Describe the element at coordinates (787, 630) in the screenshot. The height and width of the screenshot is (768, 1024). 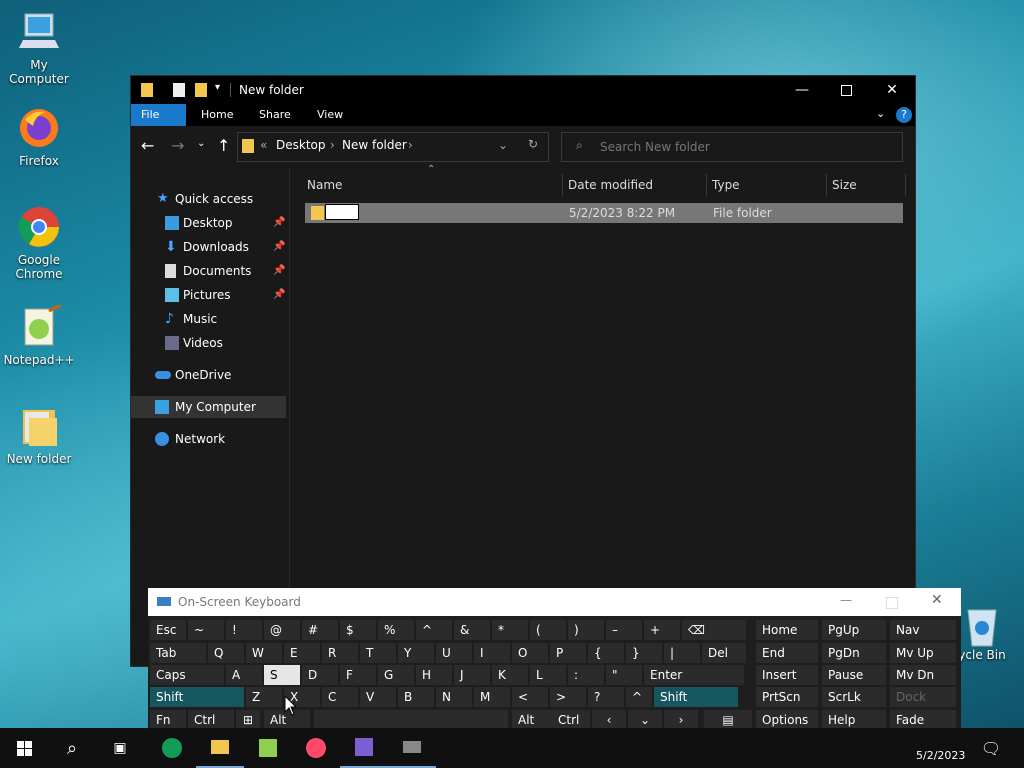
I see `nav-key: Home` at that location.